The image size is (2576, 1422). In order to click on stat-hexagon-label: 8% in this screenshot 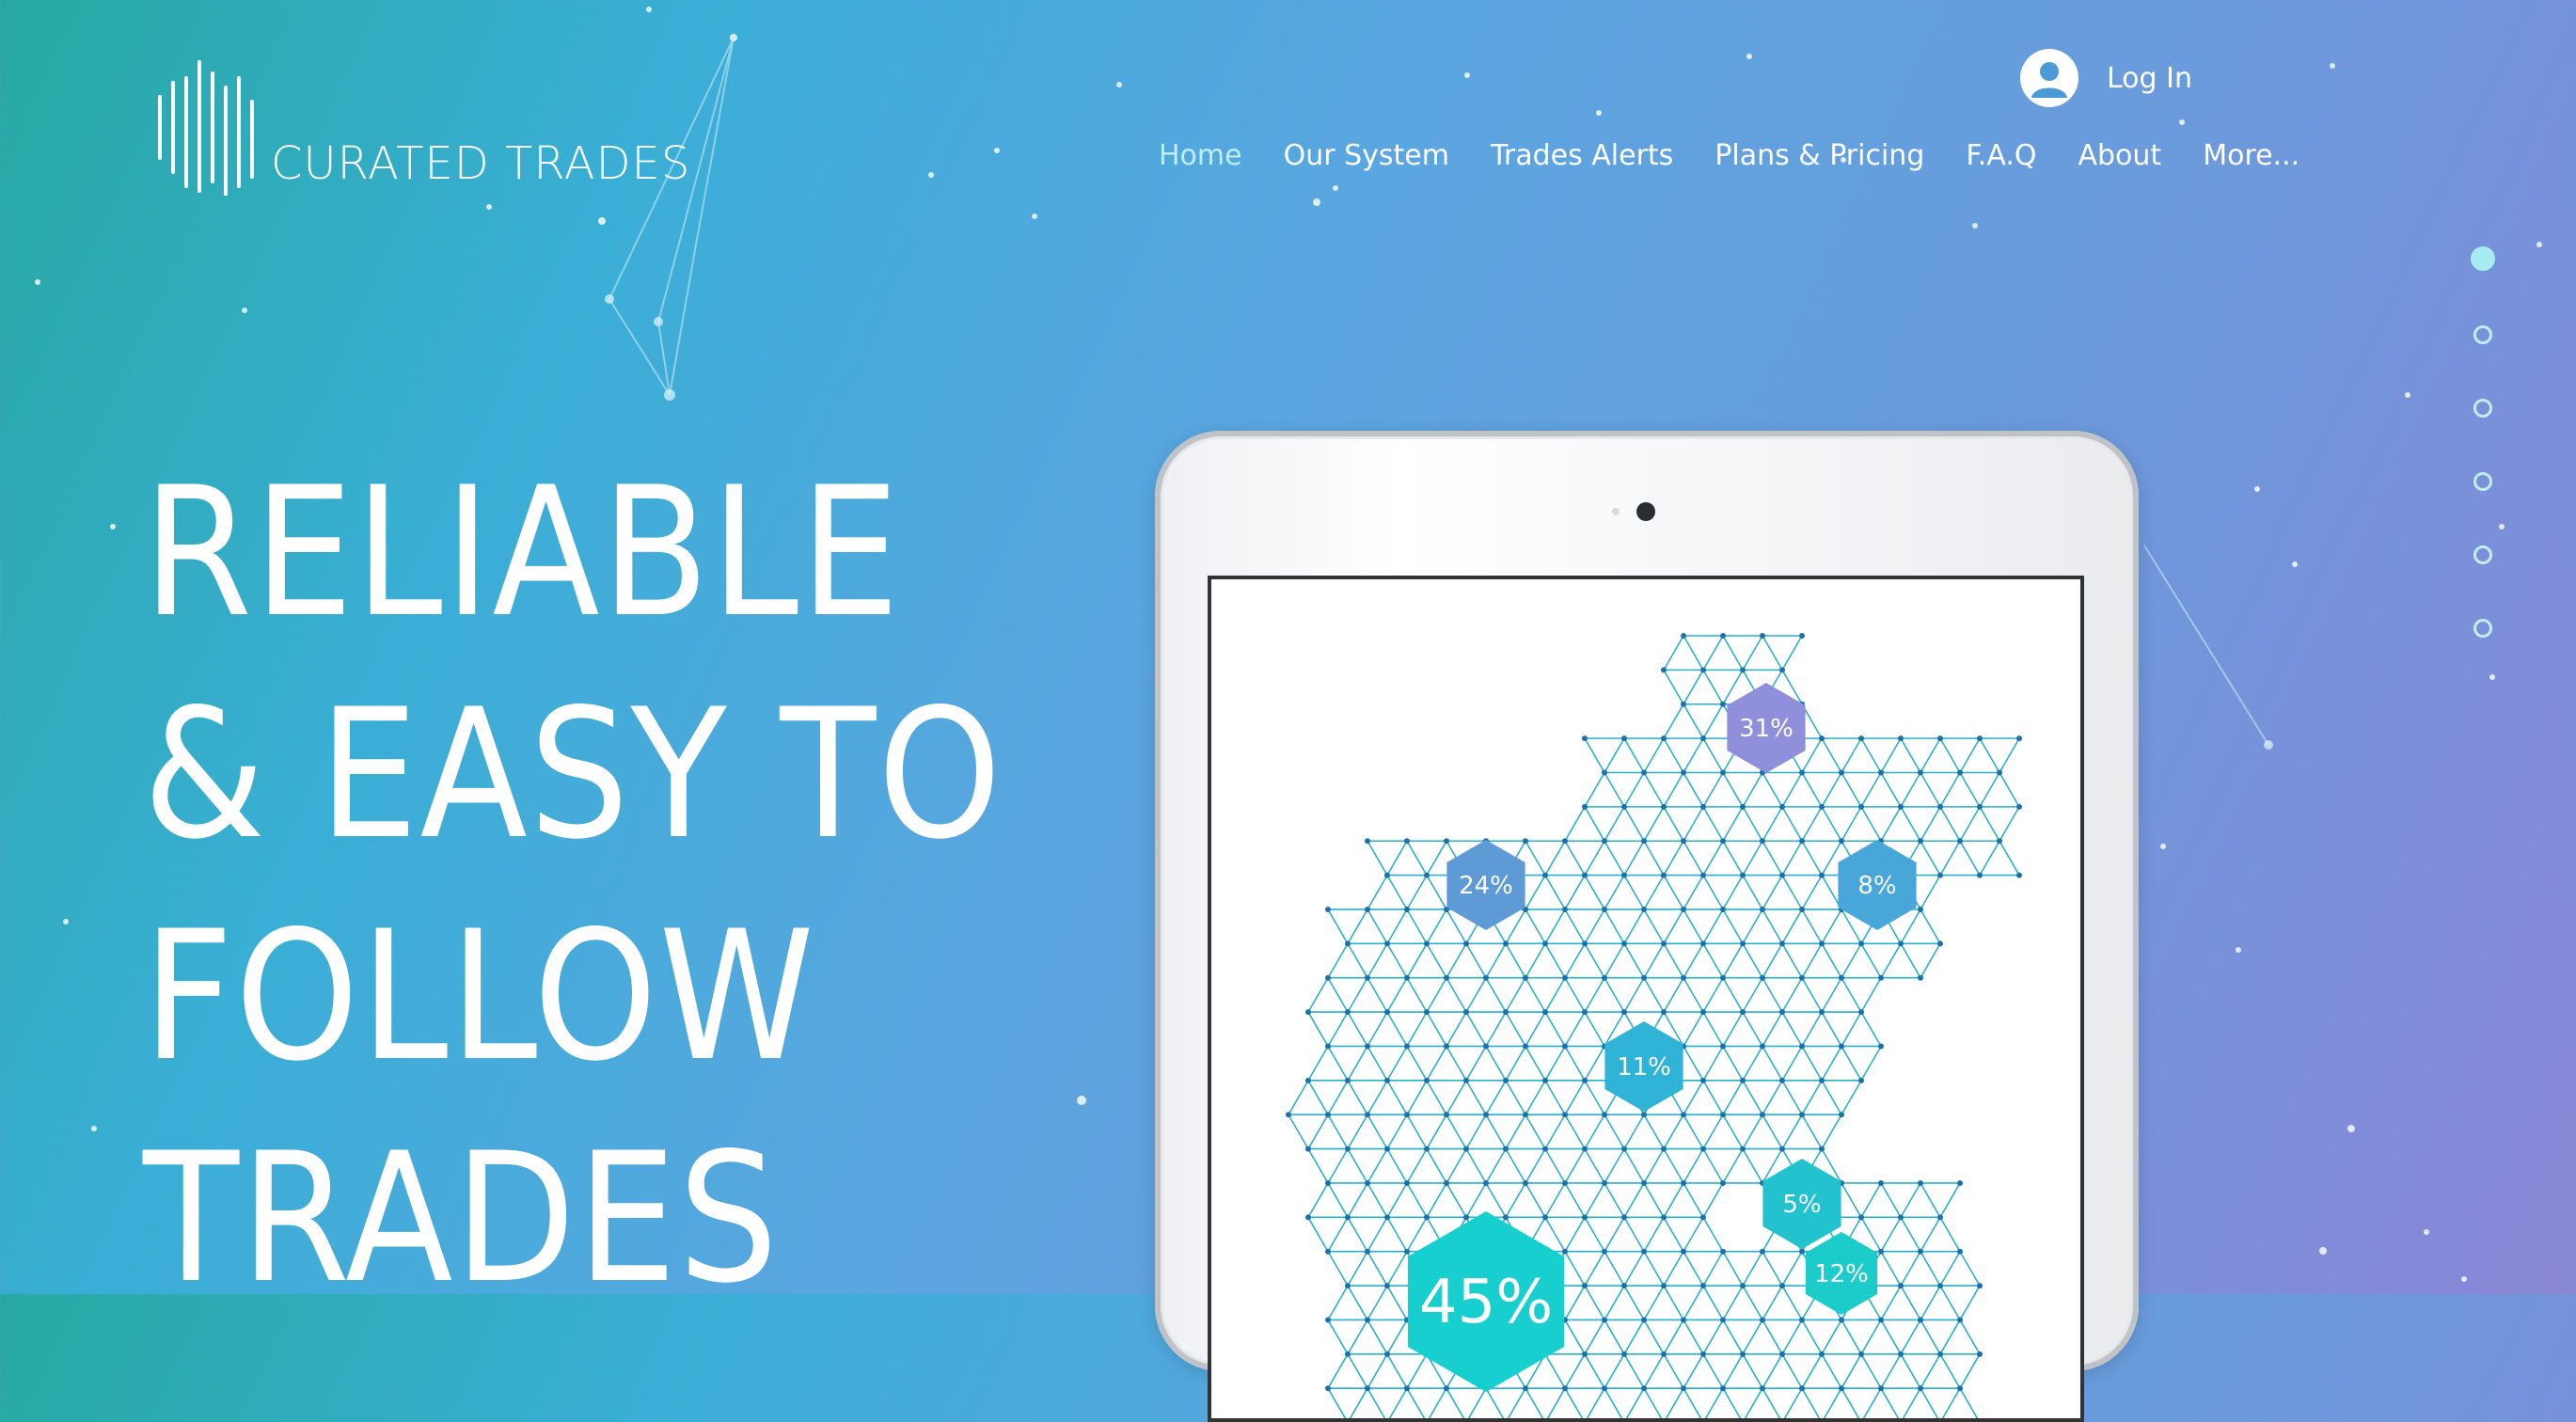, I will do `click(1876, 886)`.